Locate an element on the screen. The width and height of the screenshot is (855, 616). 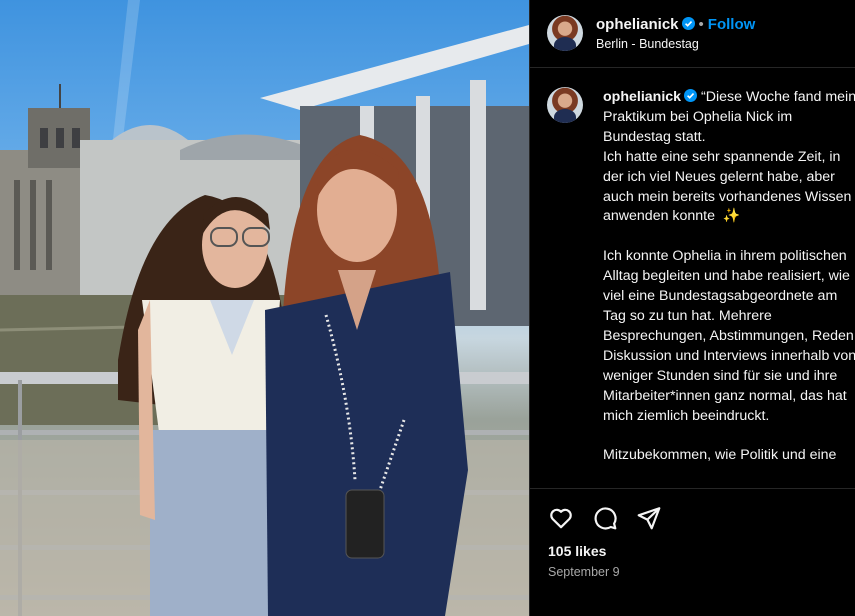
post-actions: 105 likes September 9 is located at coordinates (692, 552).